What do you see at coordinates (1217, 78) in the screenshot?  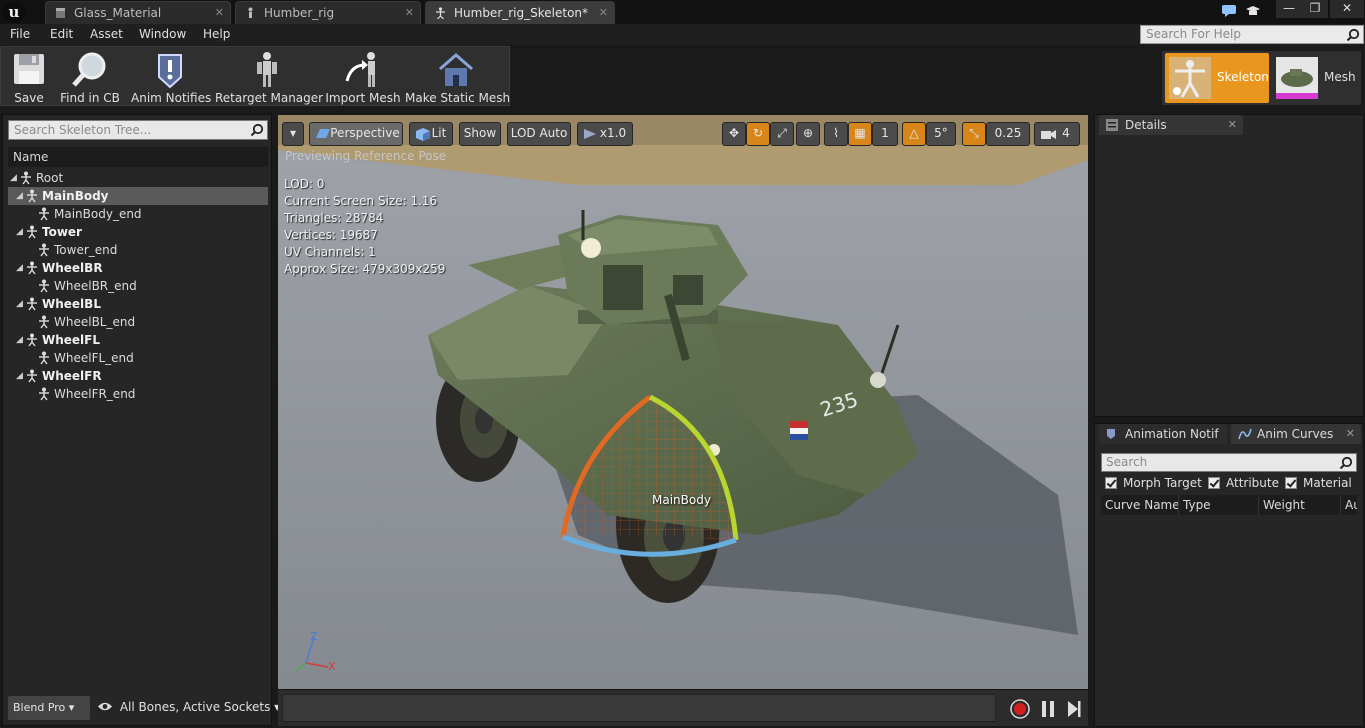 I see `skeleton-mode-button: Skeleton` at bounding box center [1217, 78].